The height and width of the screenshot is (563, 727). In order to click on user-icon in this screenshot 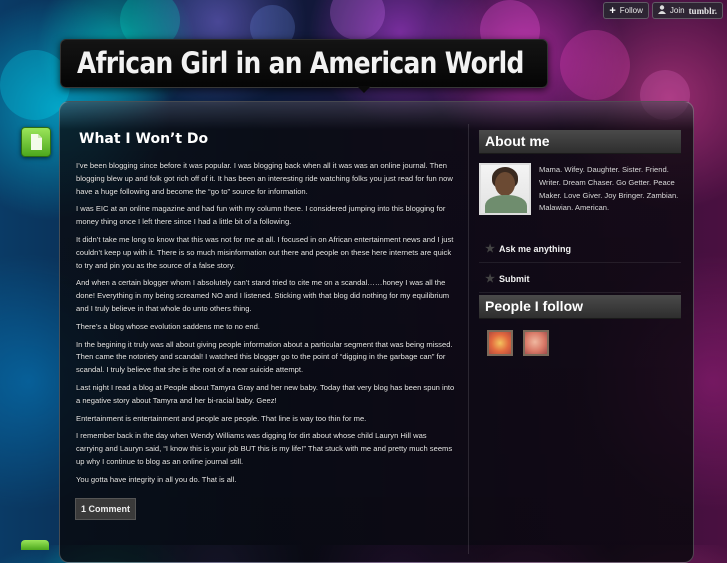, I will do `click(661, 10)`.